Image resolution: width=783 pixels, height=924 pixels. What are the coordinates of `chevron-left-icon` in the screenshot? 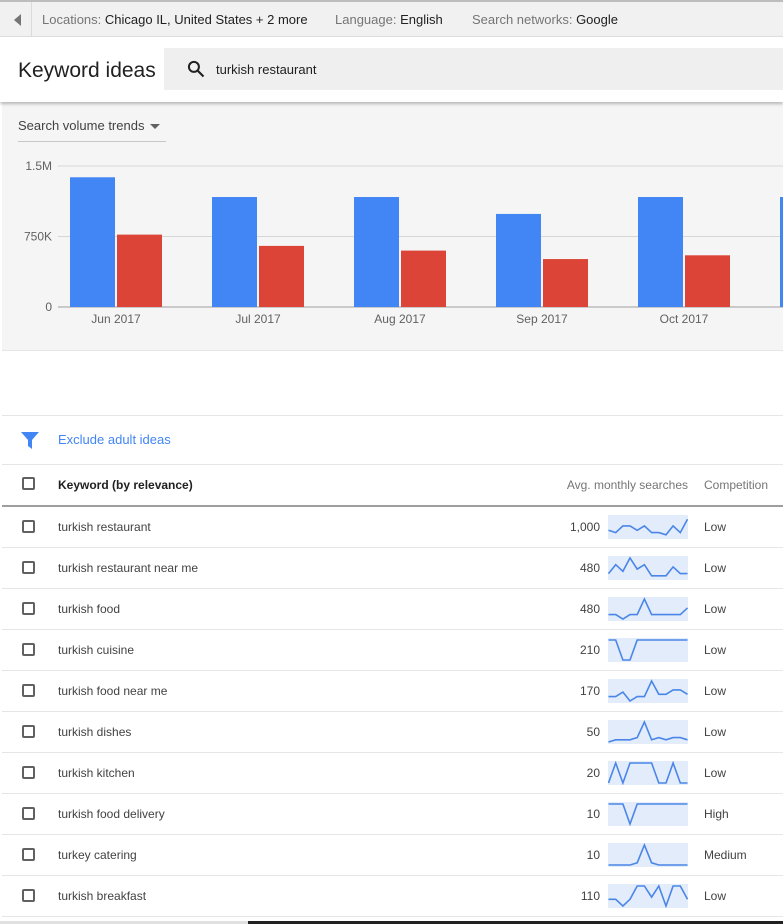 It's located at (17, 19).